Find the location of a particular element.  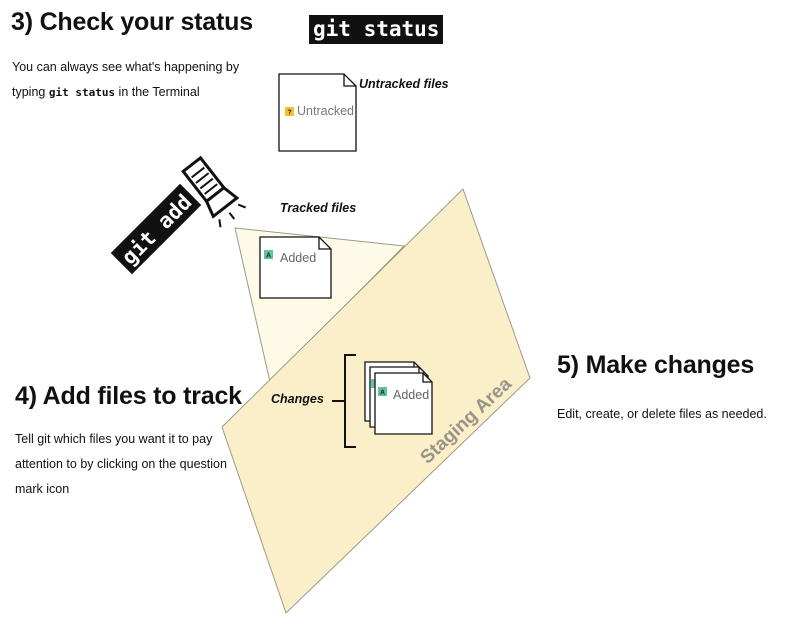

section3-line2: typing git status in the Terminal is located at coordinates (125, 92).